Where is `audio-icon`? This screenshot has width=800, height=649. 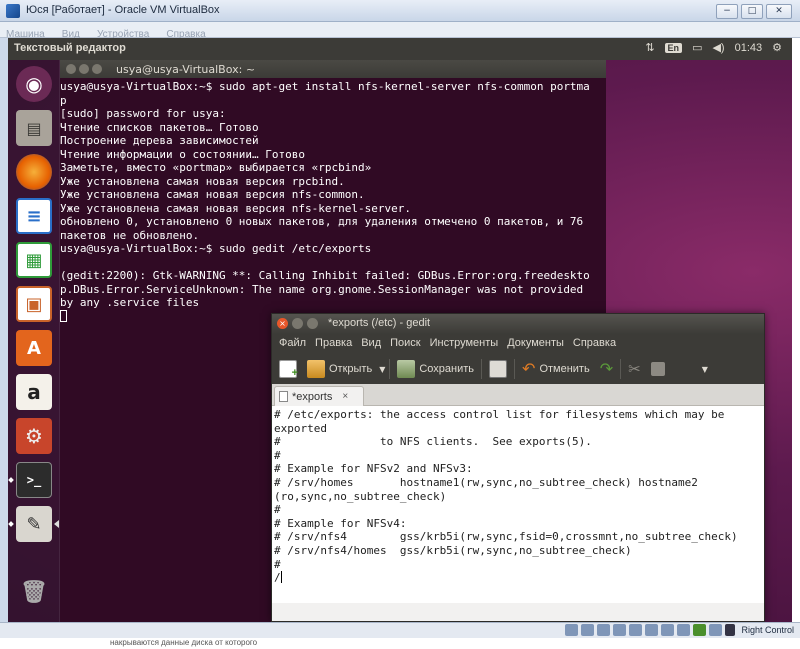
audio-icon is located at coordinates (604, 630).